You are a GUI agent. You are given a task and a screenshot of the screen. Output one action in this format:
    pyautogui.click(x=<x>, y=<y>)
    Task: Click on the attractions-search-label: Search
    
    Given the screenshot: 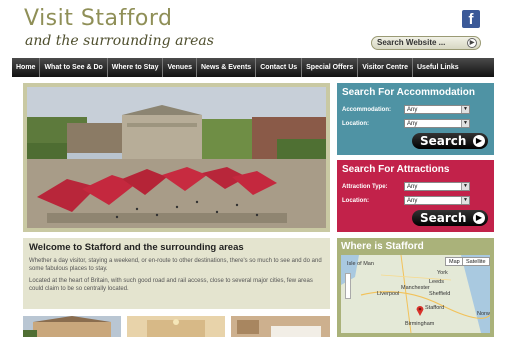 What is the action you would take?
    pyautogui.click(x=443, y=218)
    